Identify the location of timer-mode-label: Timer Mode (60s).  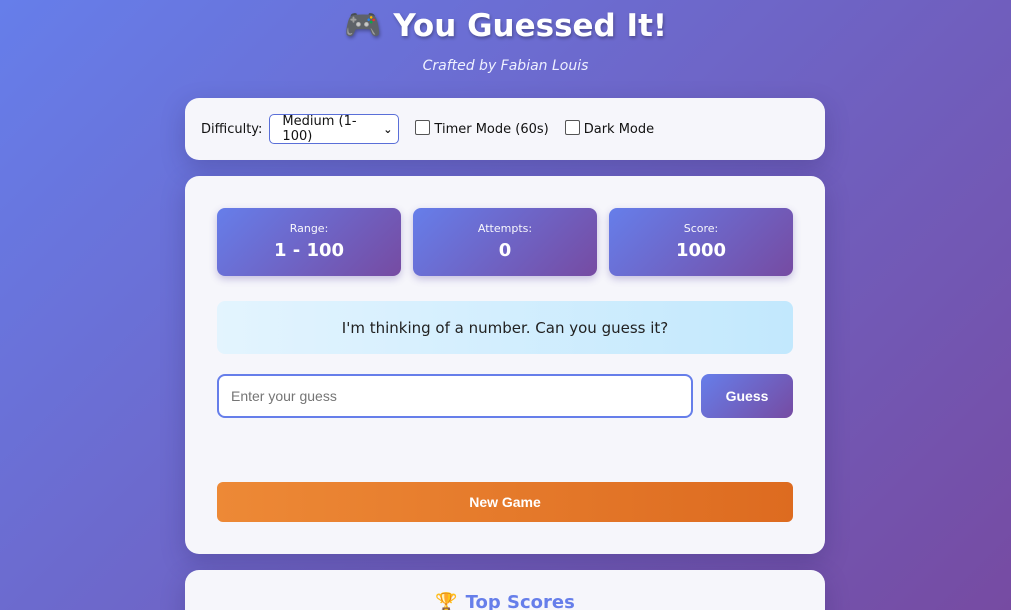
(491, 129).